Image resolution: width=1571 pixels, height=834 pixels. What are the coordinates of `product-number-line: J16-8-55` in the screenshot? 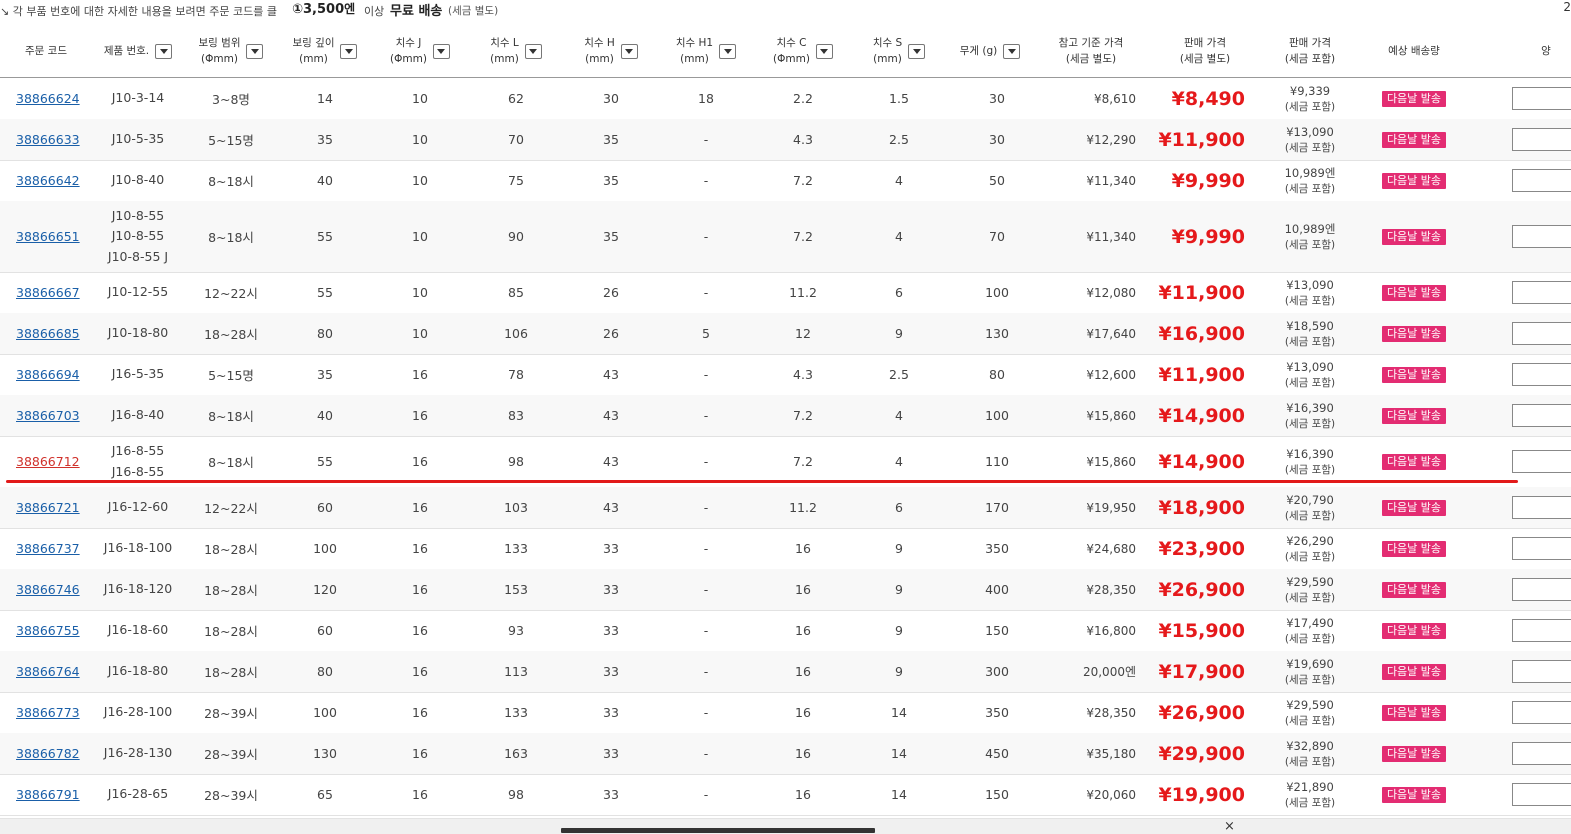 It's located at (138, 471).